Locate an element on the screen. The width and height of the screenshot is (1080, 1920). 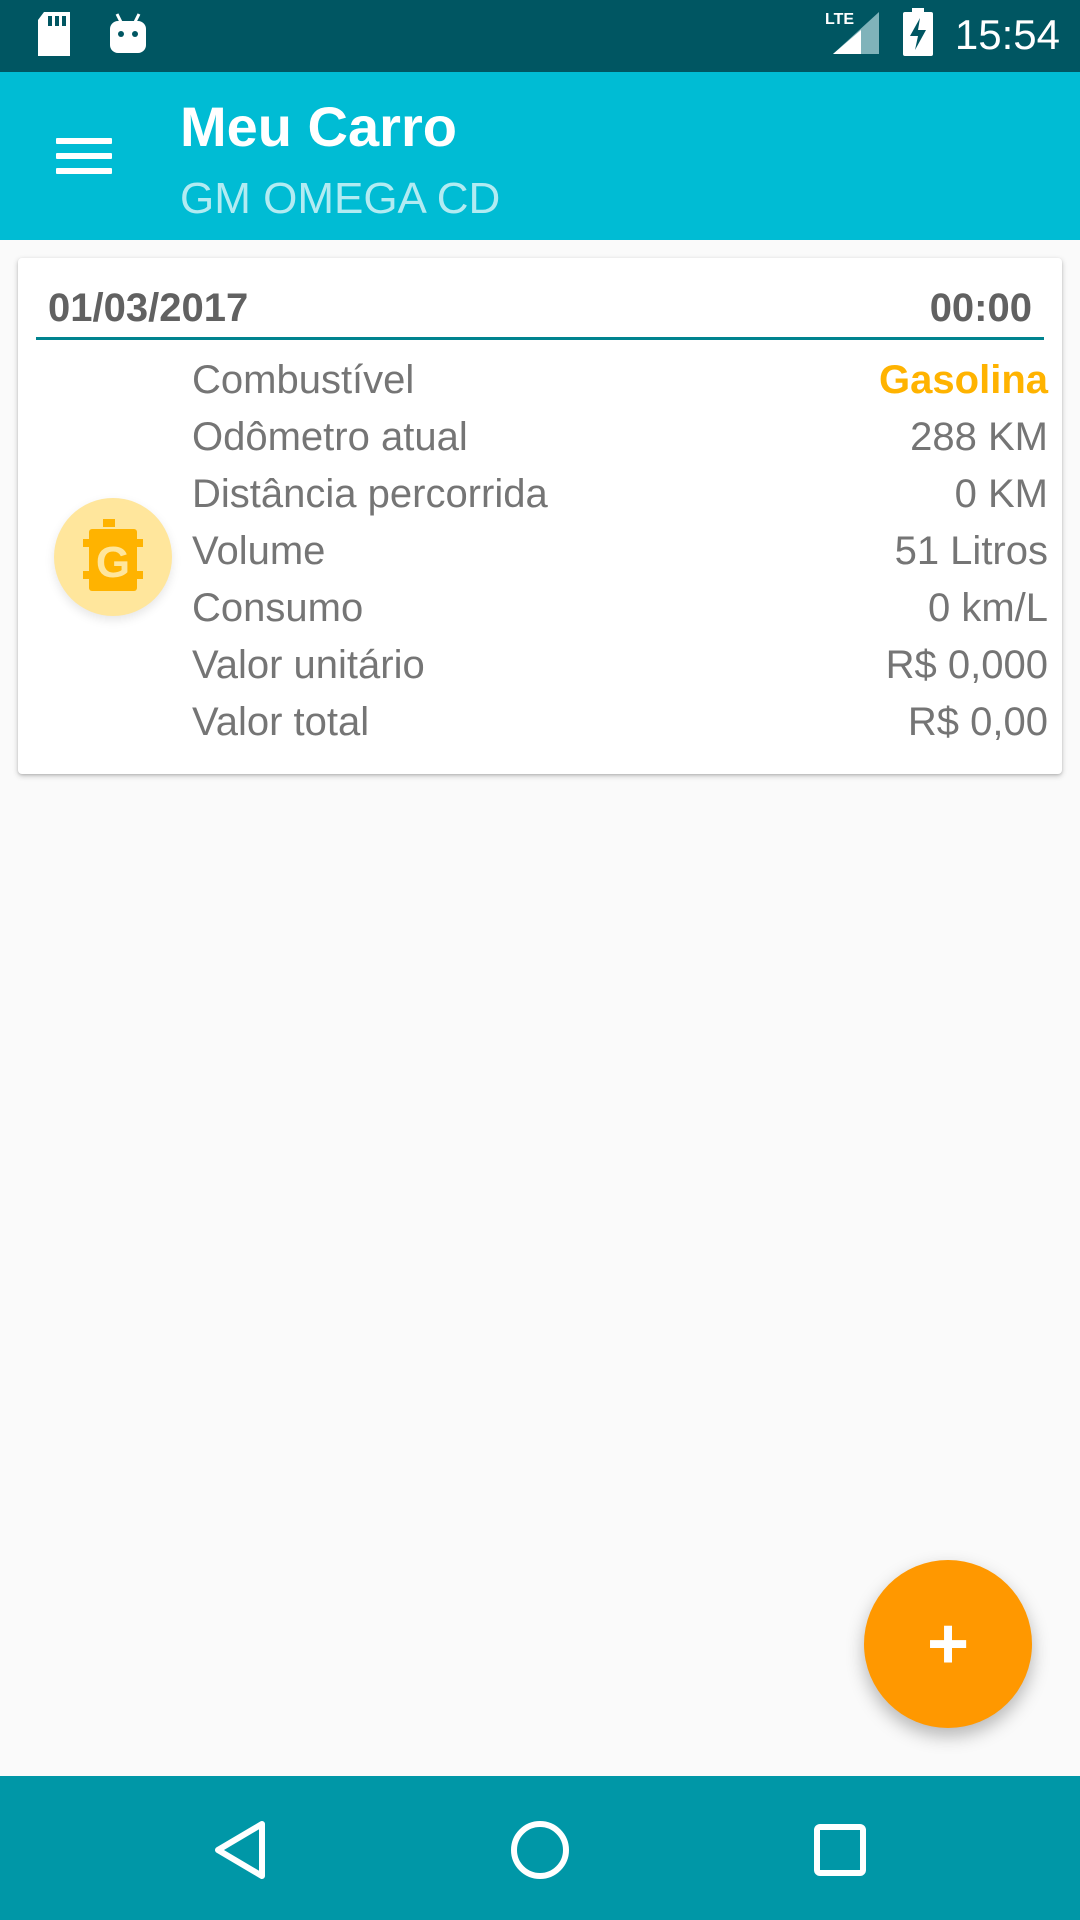
system-nav-bar is located at coordinates (540, 1848).